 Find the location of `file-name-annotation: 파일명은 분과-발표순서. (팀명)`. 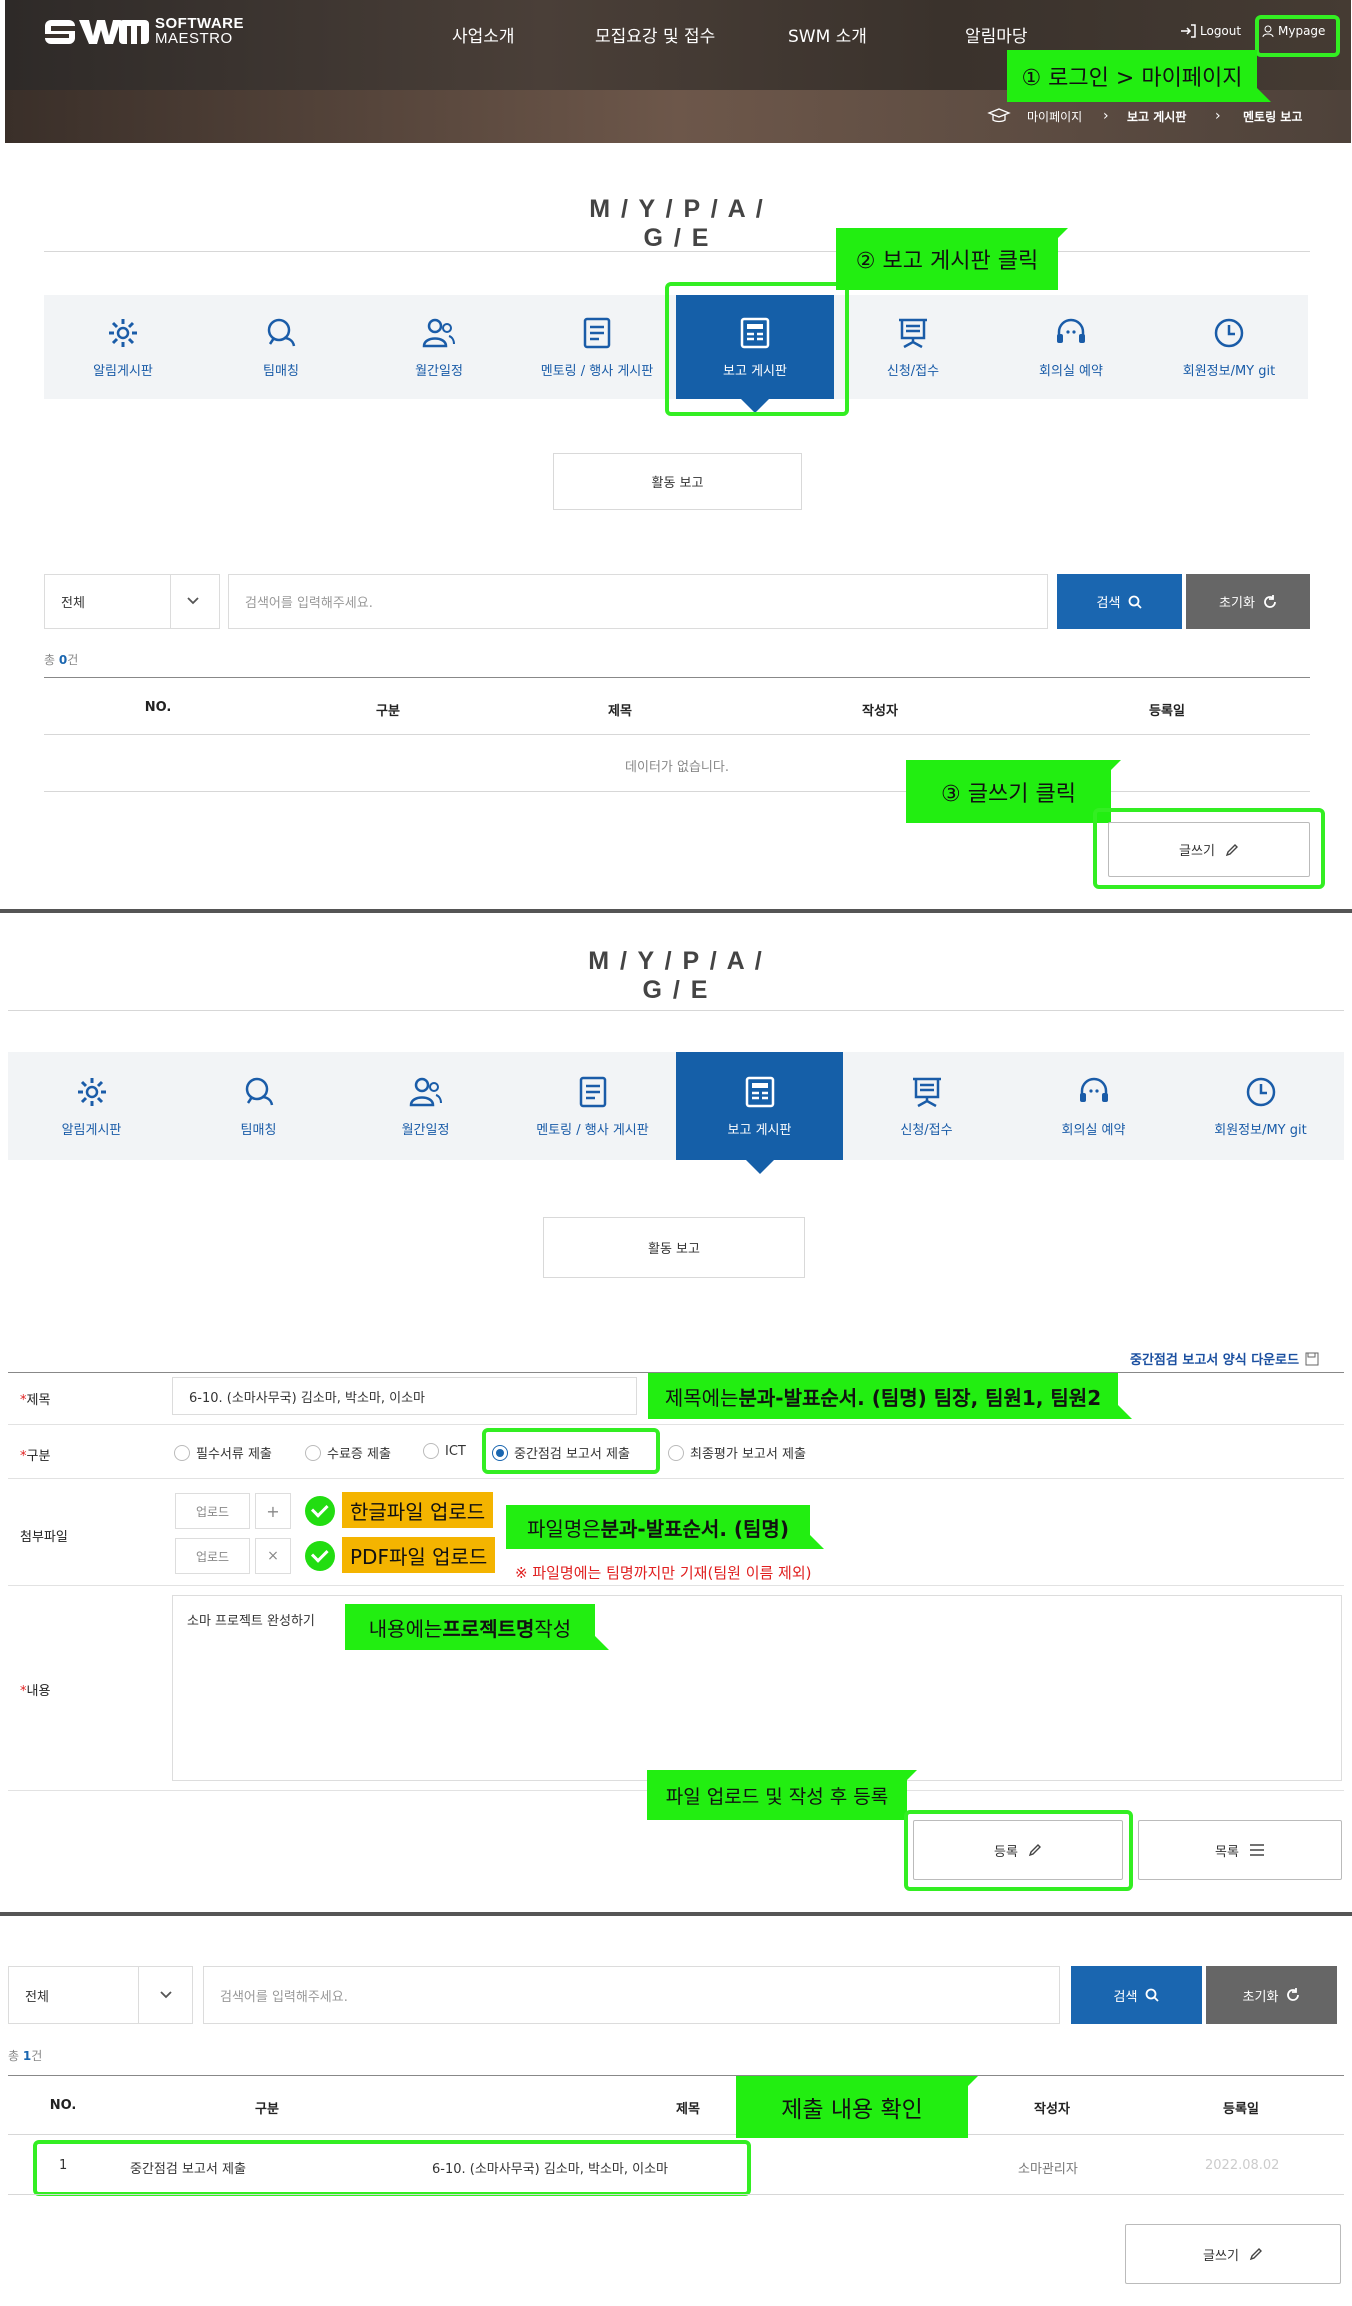

file-name-annotation: 파일명은 분과-발표순서. (팀명) is located at coordinates (665, 1527).